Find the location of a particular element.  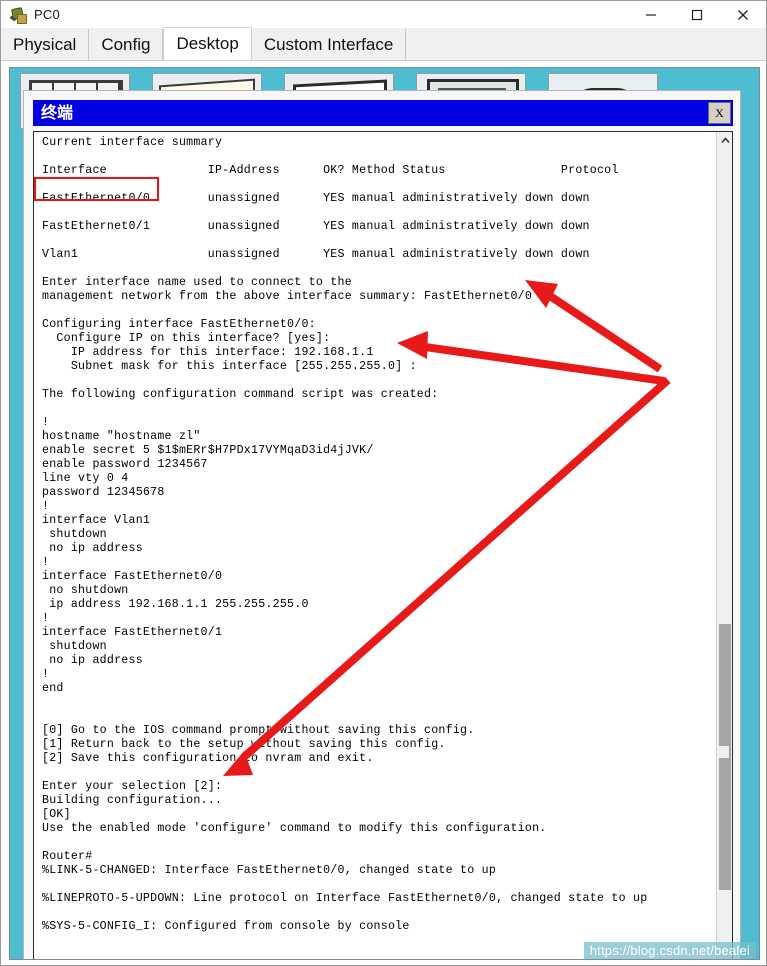

terminal-scrollbar is located at coordinates (724, 545).